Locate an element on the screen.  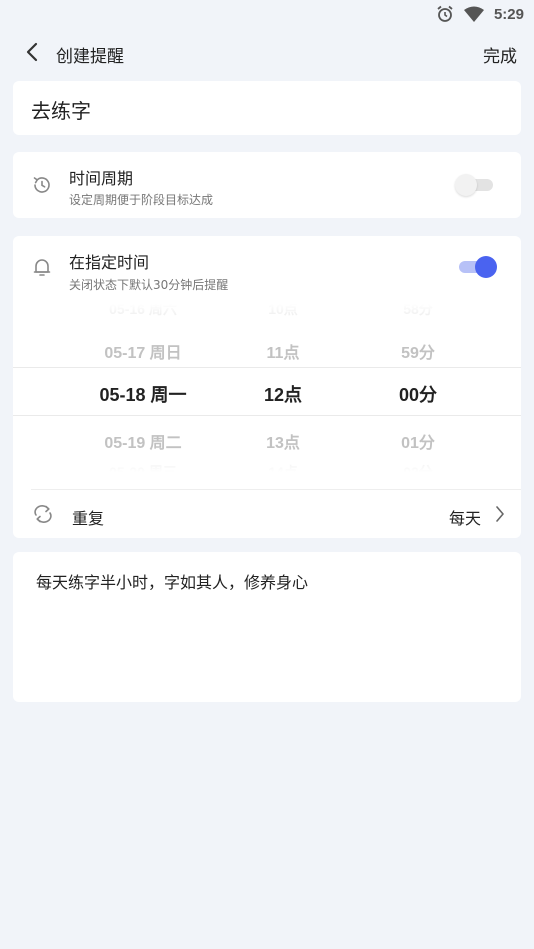
note-input: 每天练字半小时，字如其人，修养身心 is located at coordinates (266, 581).